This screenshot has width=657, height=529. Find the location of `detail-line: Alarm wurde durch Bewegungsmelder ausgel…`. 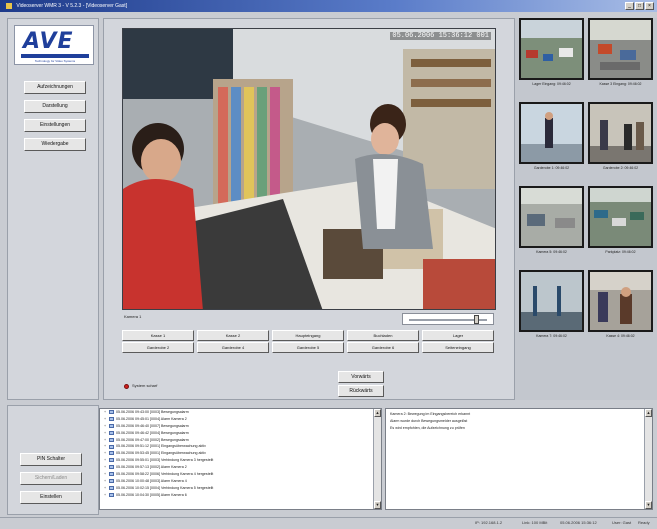

detail-line: Alarm wurde durch Bewegungsmelder ausgel… is located at coordinates (429, 421).